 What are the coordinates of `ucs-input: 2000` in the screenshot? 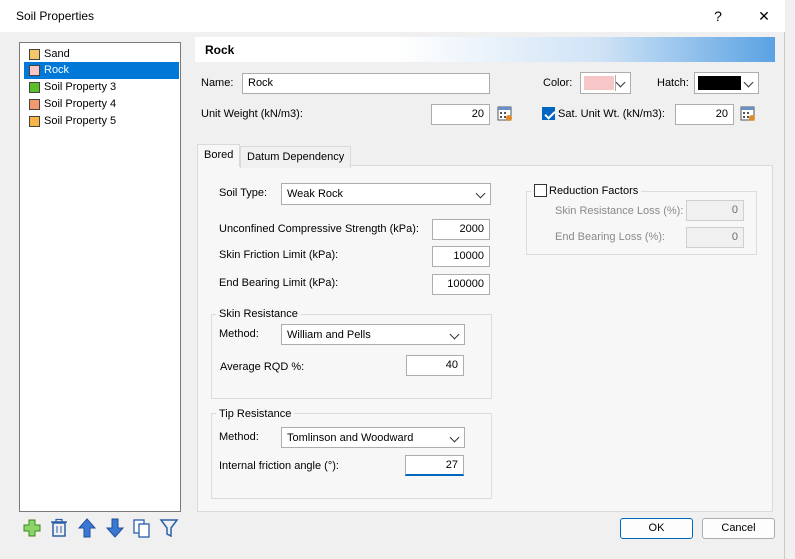 It's located at (461, 229).